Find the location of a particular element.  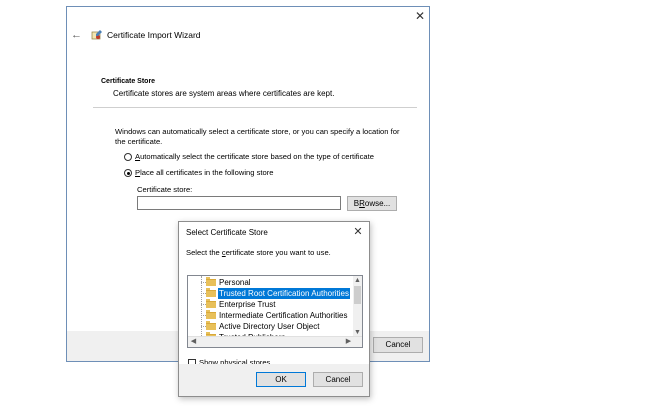

tree-item-label: Active Directory User Object is located at coordinates (269, 326).